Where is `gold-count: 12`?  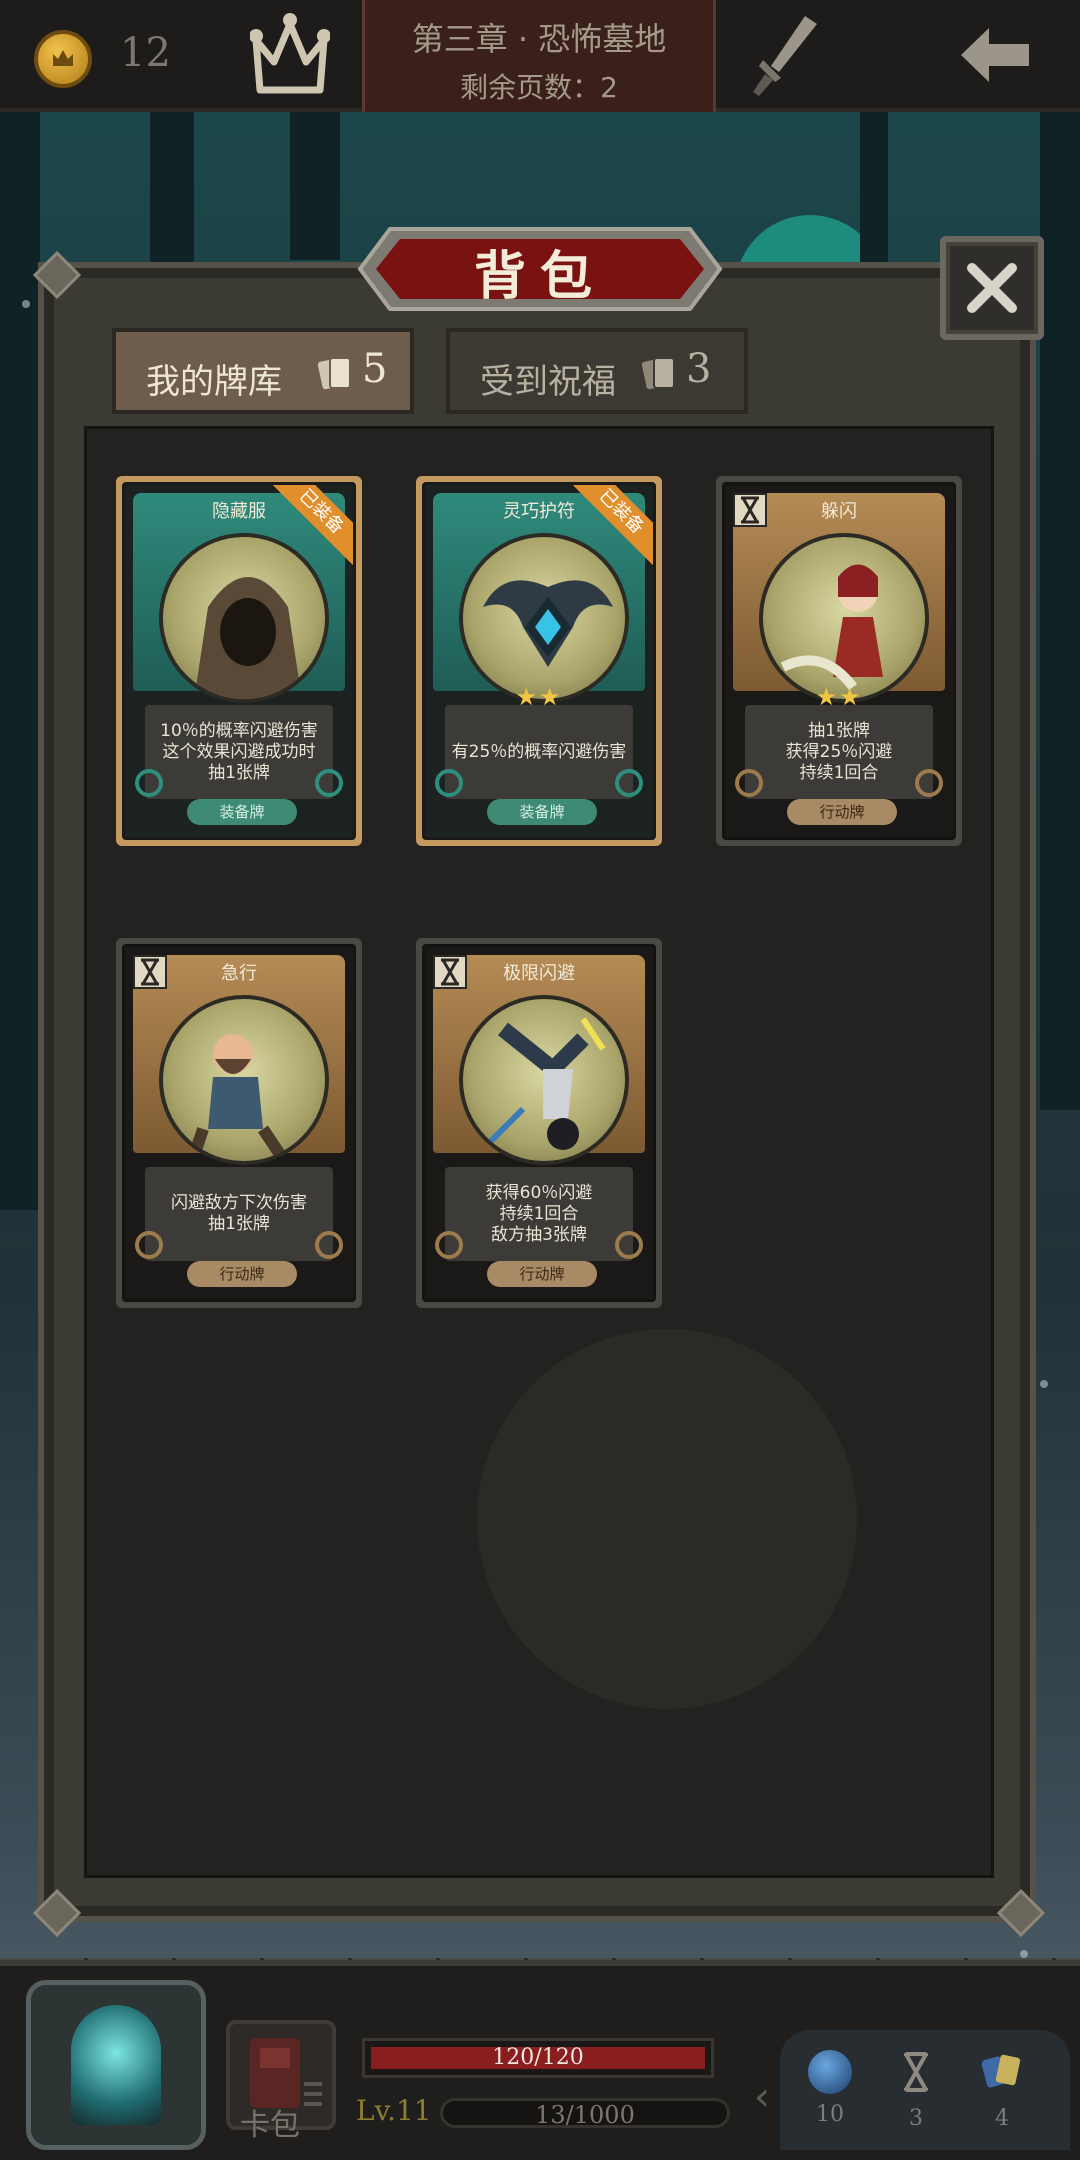 gold-count: 12 is located at coordinates (145, 53).